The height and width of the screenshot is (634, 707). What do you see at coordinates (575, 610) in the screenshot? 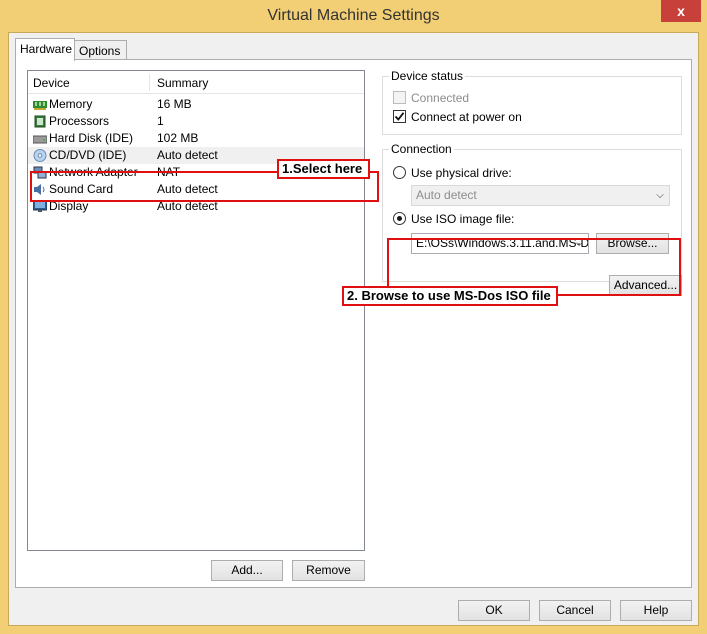
I see `cancel-button: Cancel` at bounding box center [575, 610].